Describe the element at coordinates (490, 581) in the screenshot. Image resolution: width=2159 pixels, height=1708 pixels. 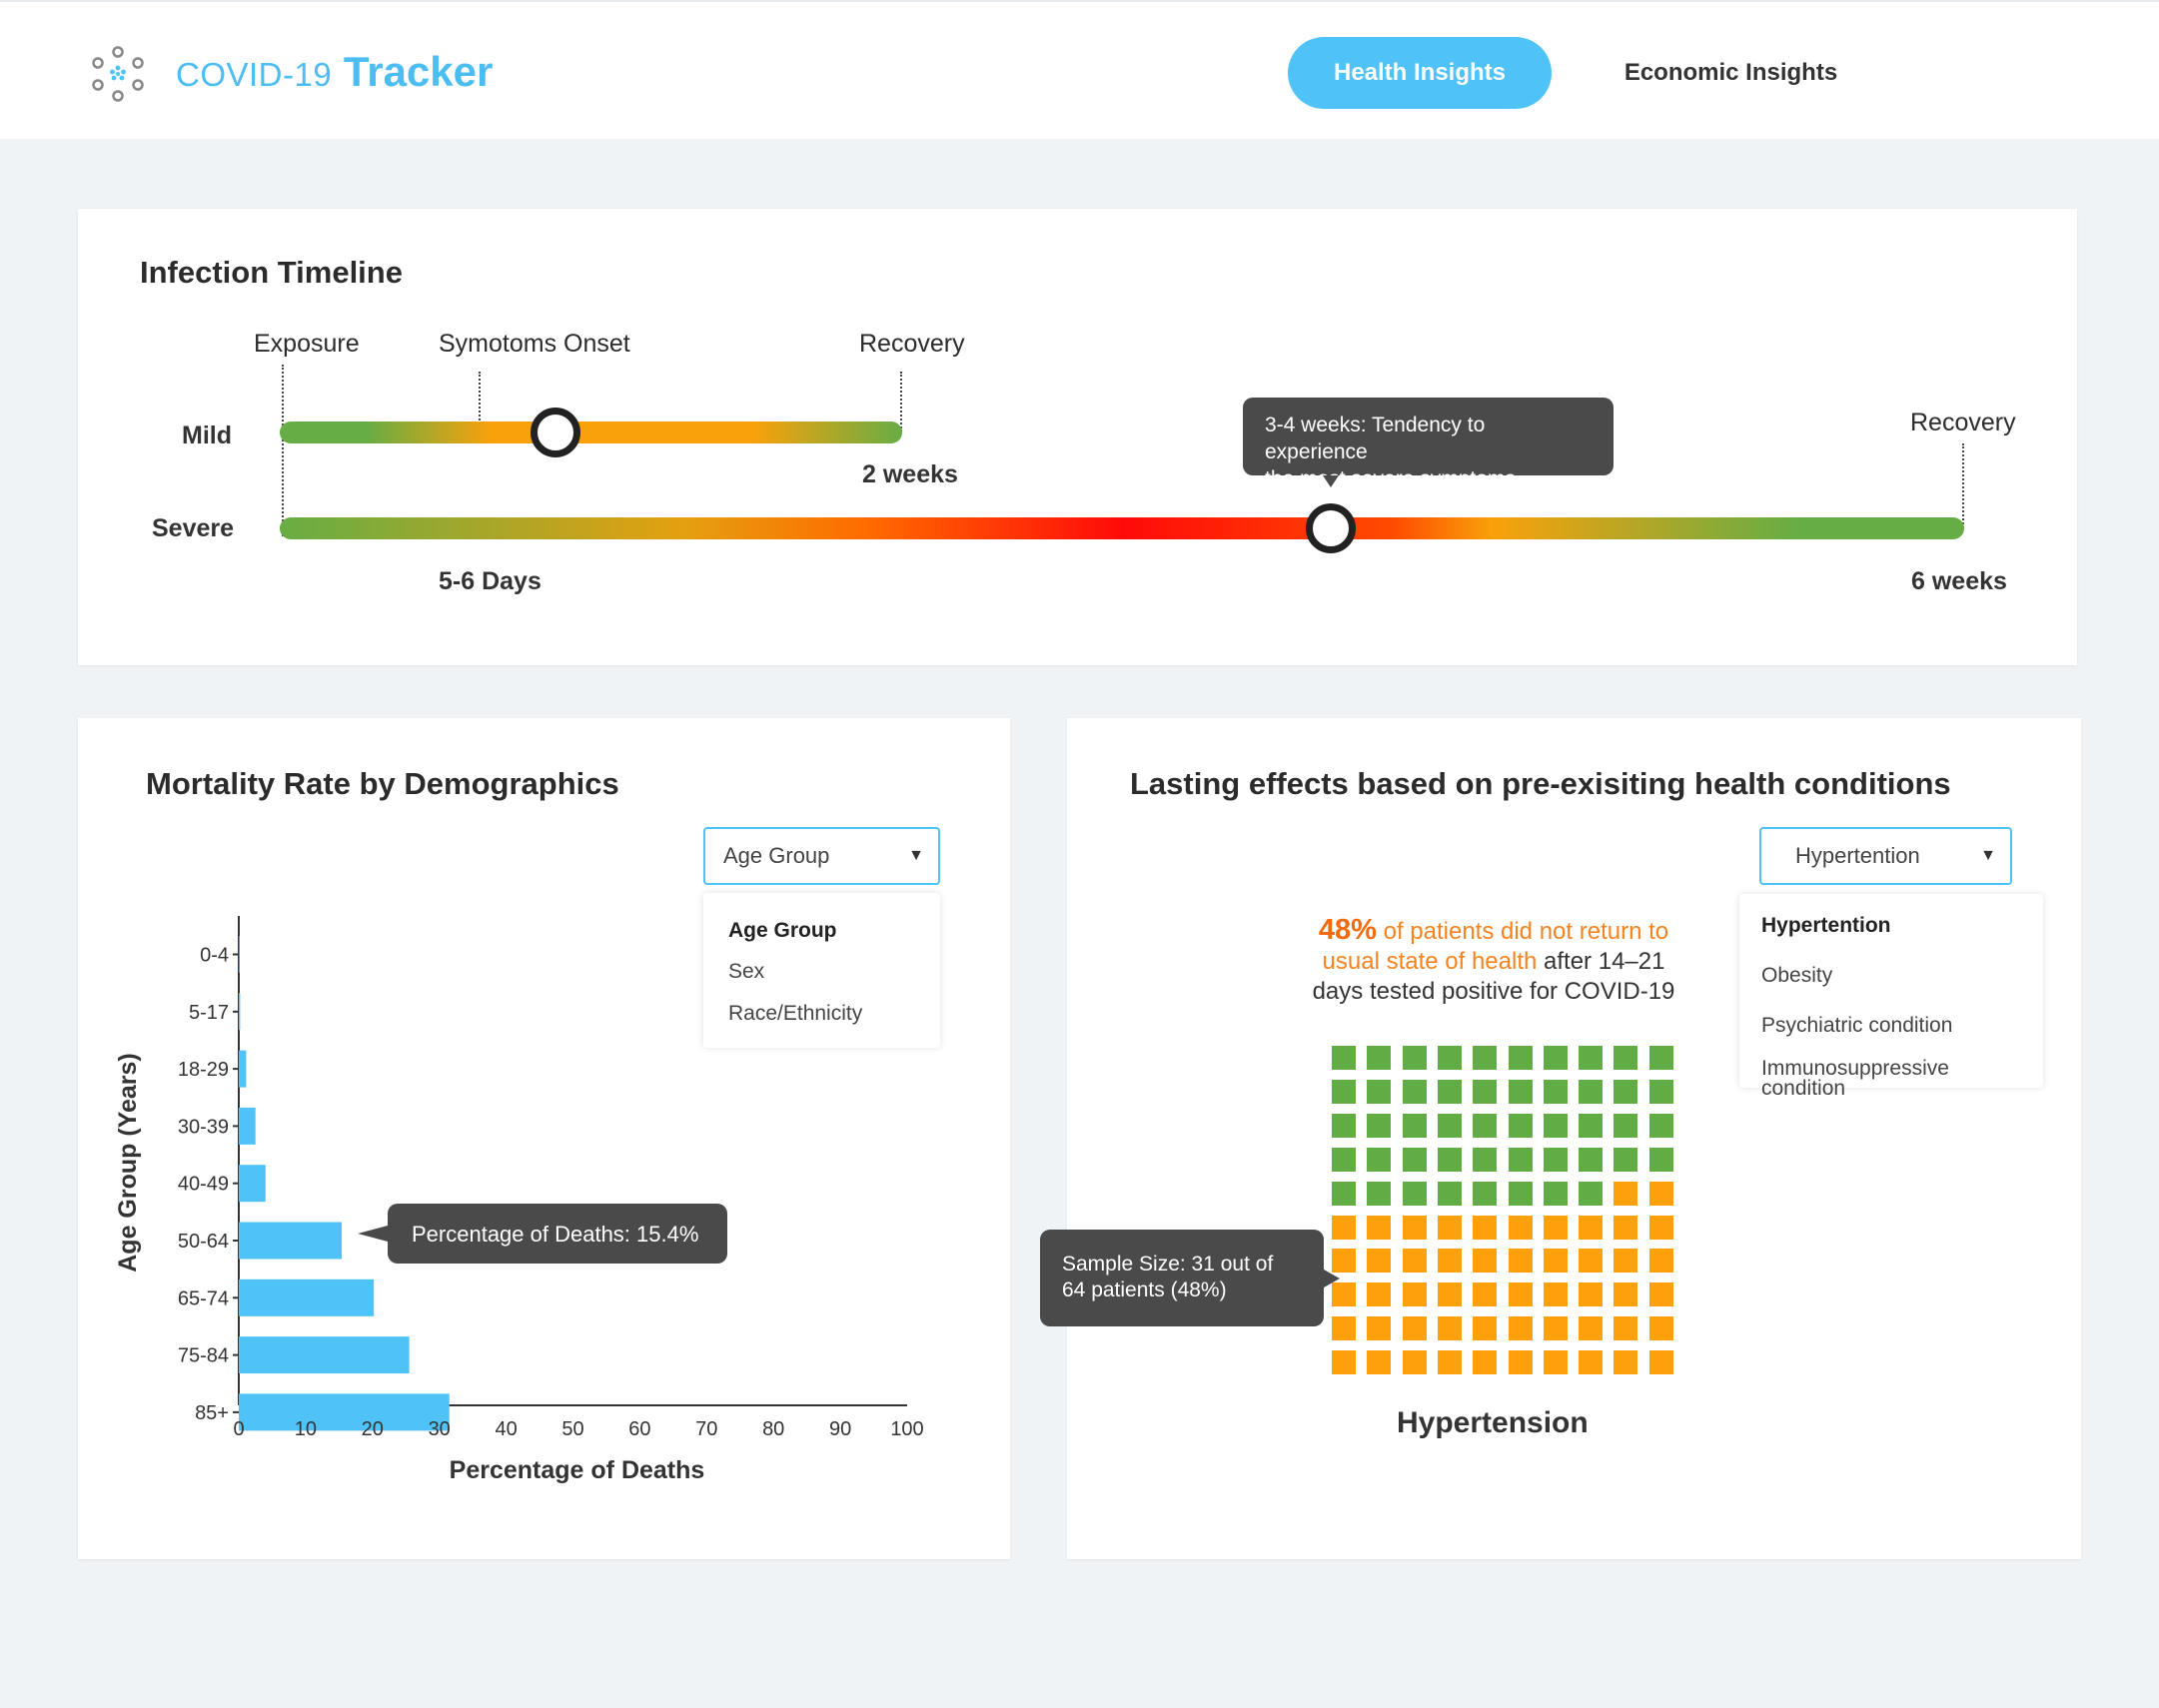
I see `onset-duration-label: 5-6 Days` at that location.